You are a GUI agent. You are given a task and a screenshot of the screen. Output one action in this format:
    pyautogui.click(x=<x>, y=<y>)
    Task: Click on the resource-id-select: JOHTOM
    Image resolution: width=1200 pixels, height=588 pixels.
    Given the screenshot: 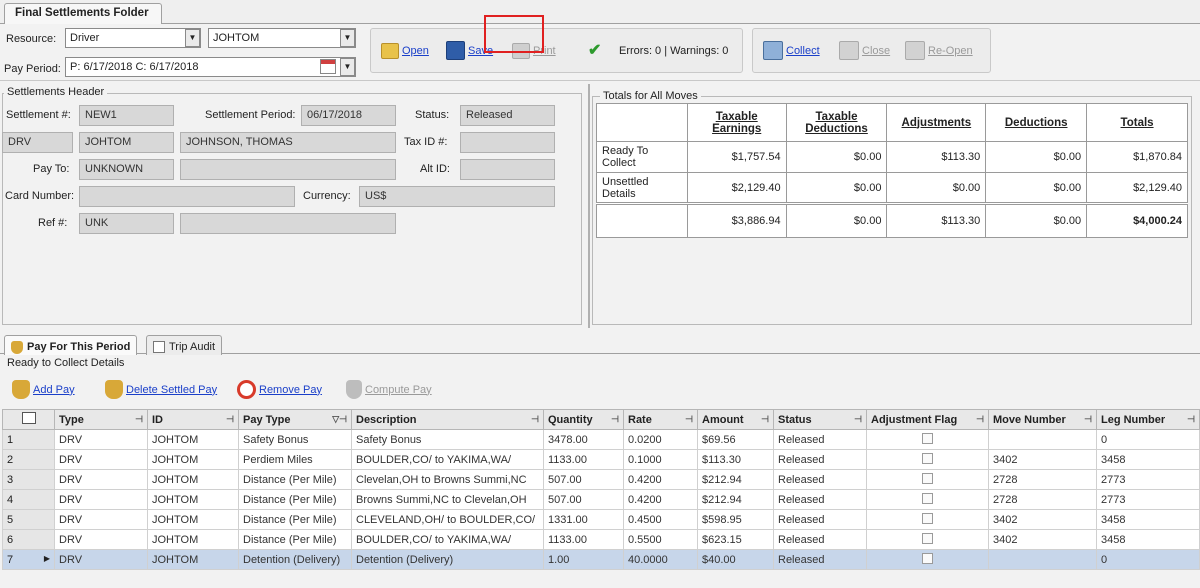 What is the action you would take?
    pyautogui.click(x=282, y=38)
    